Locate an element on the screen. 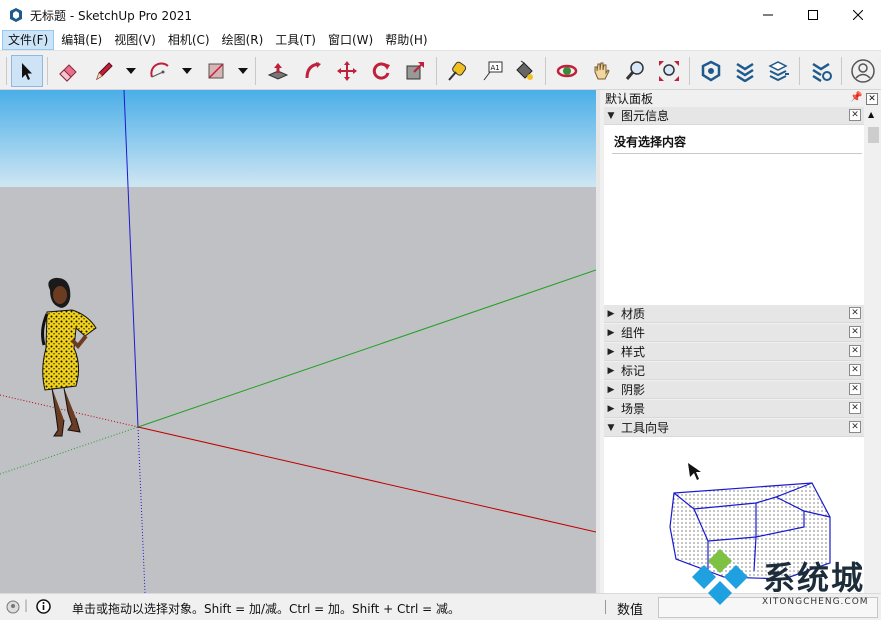 The height and width of the screenshot is (620, 881). rotate-icon is located at coordinates (381, 71).